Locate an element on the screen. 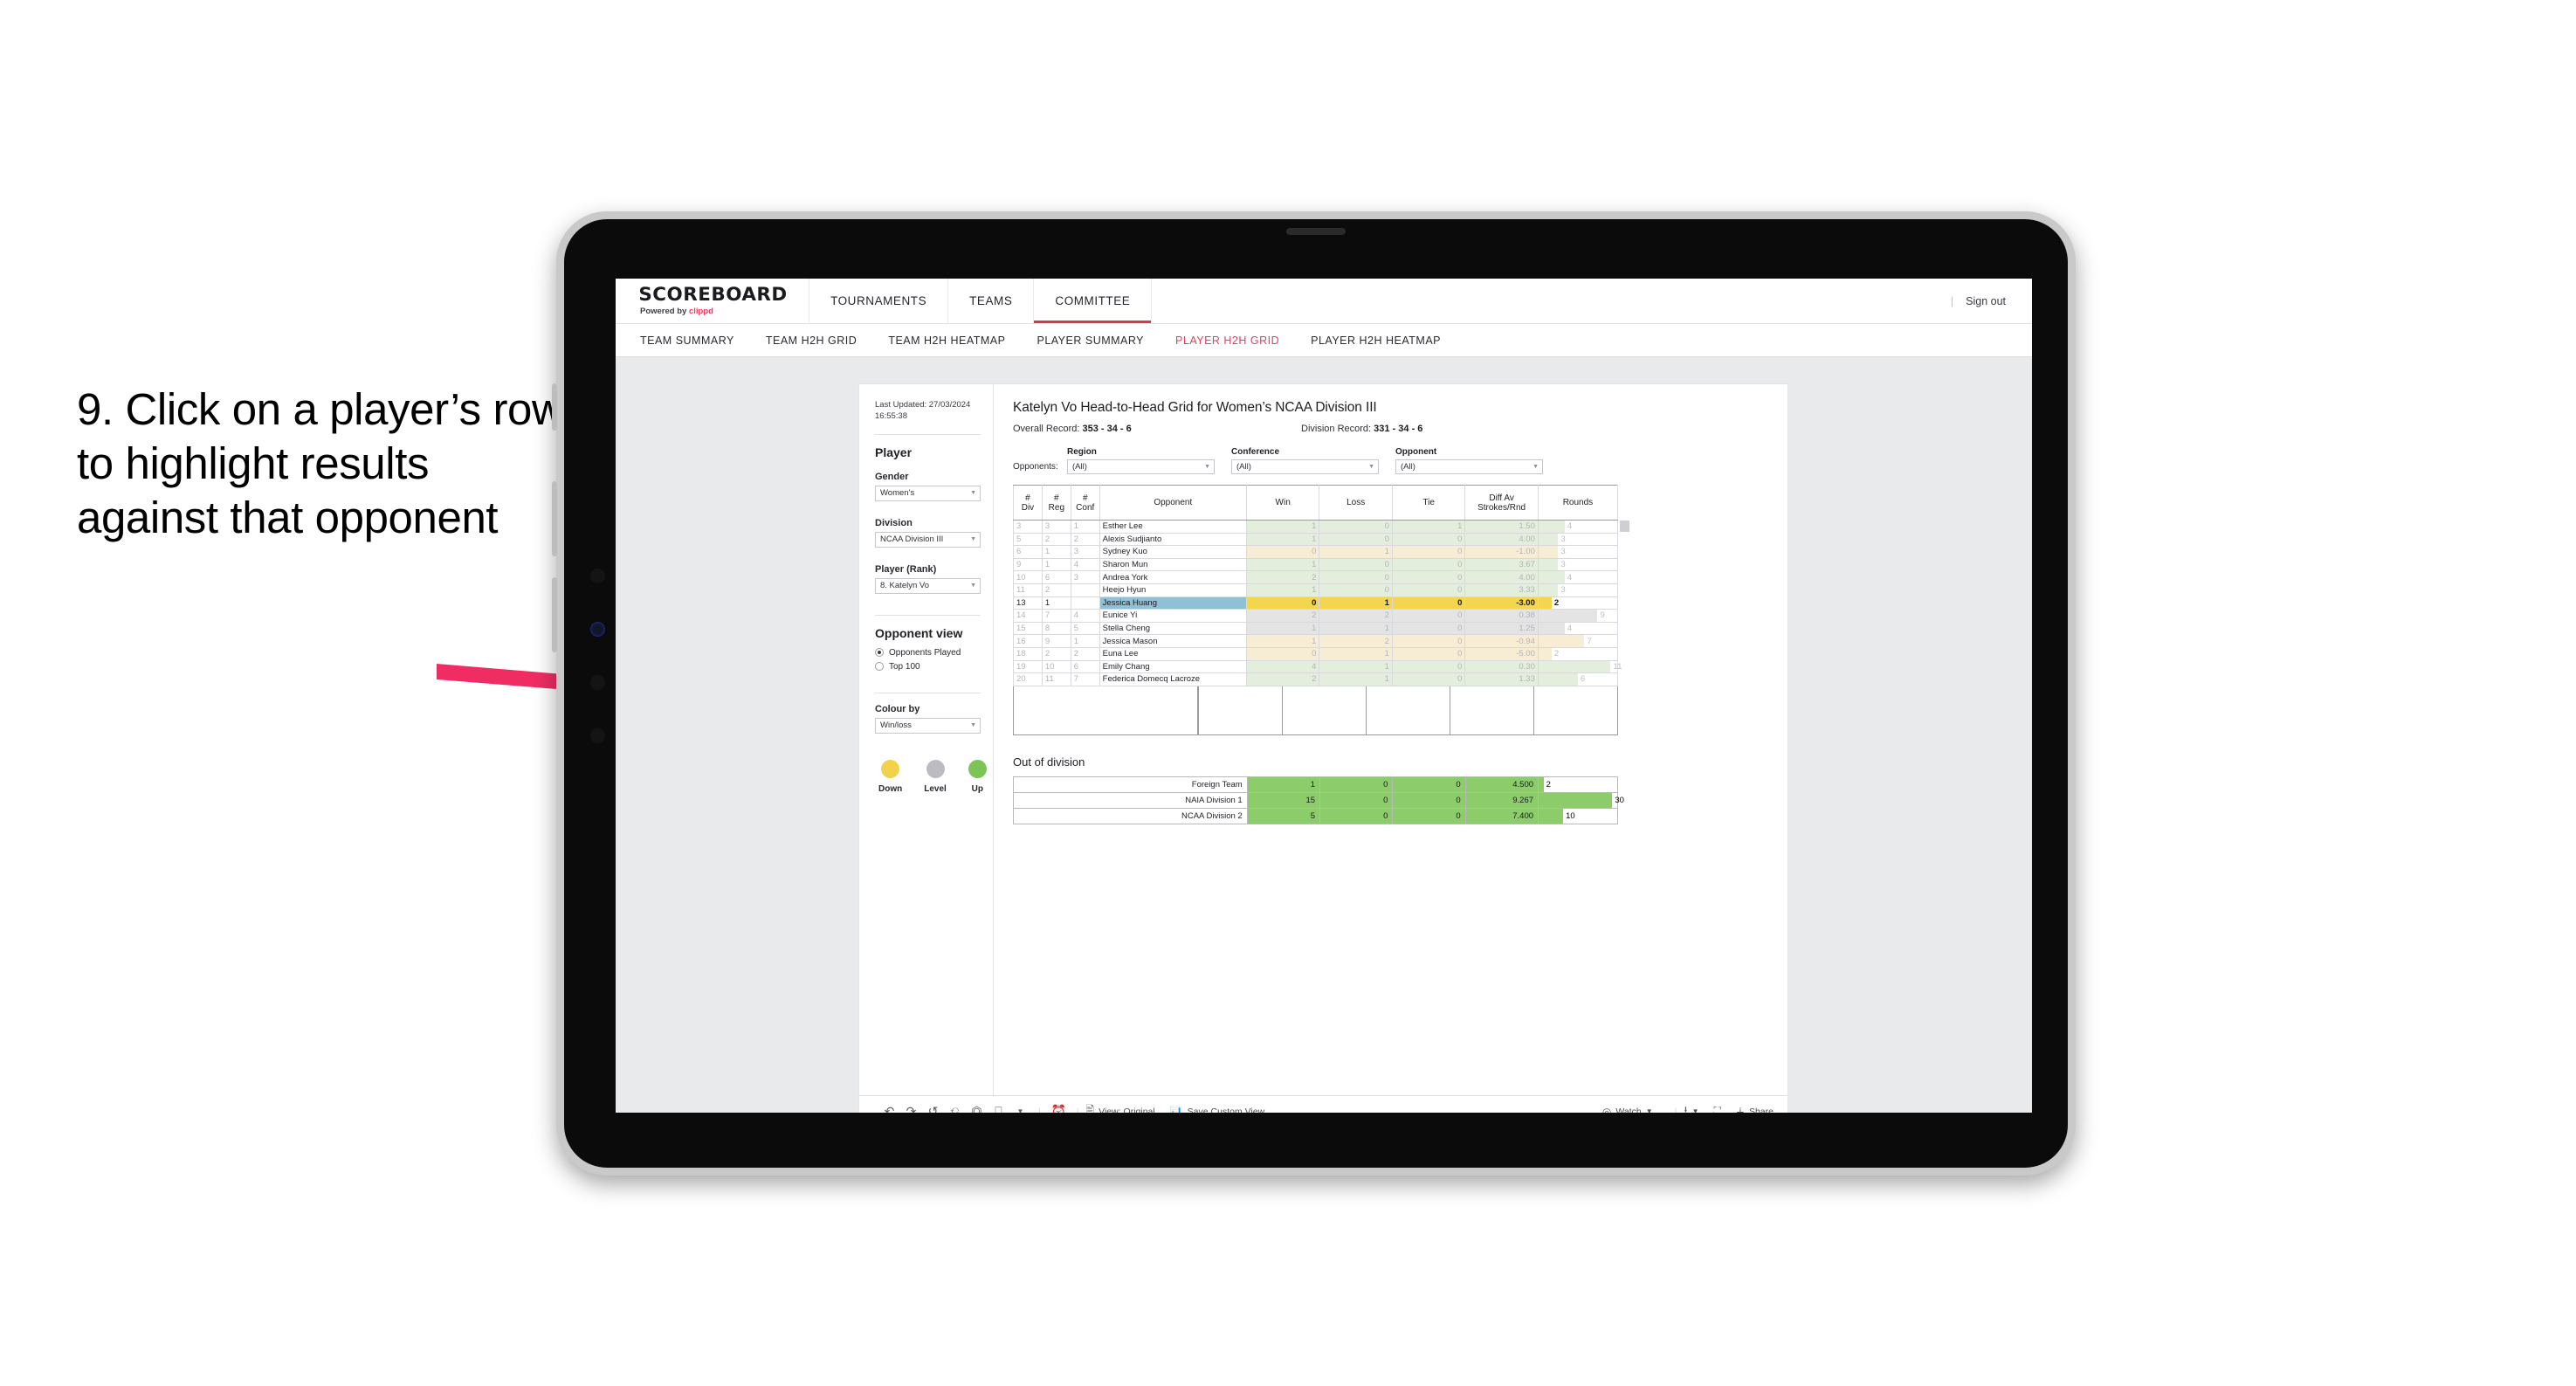 This screenshot has height=1386, width=2576. cell-win: 5 is located at coordinates (1283, 815).